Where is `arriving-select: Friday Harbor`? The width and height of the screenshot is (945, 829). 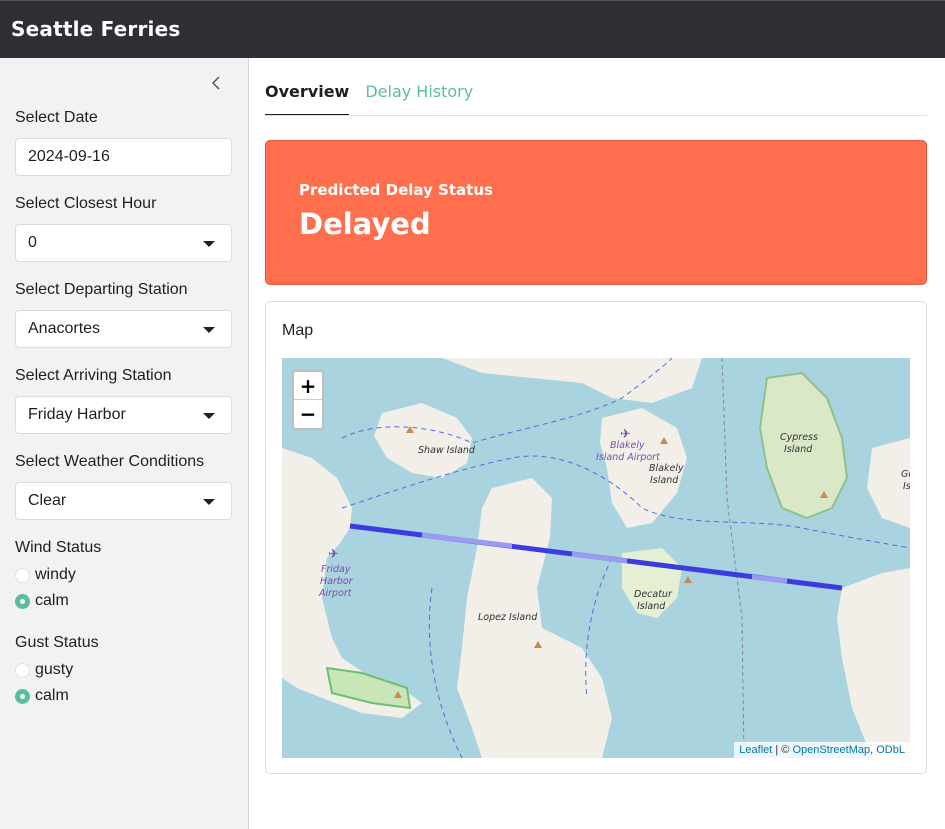 arriving-select: Friday Harbor is located at coordinates (123, 415).